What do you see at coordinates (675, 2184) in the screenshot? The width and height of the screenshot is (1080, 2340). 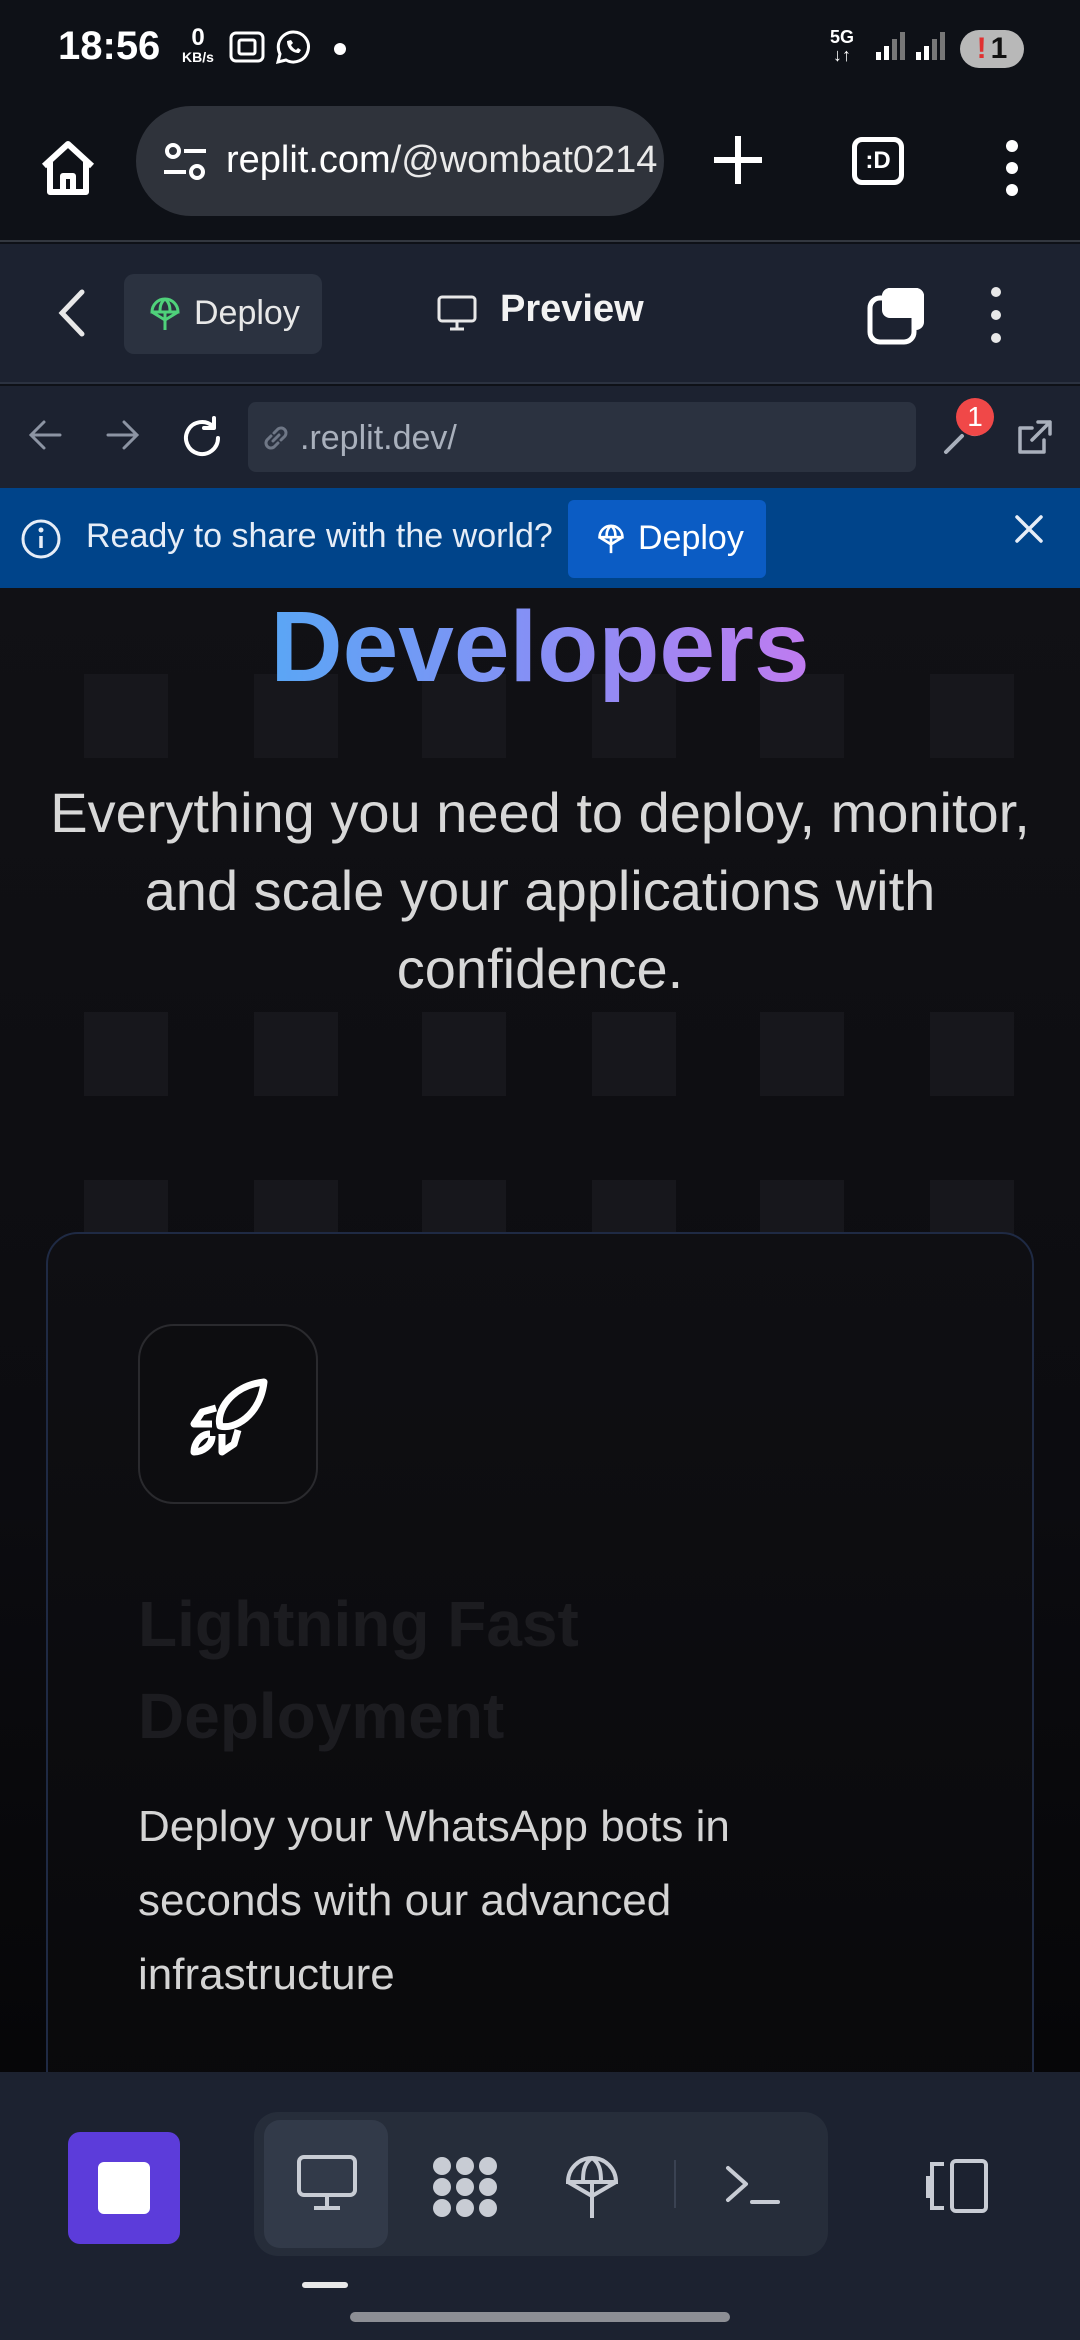 I see `tool-divider` at bounding box center [675, 2184].